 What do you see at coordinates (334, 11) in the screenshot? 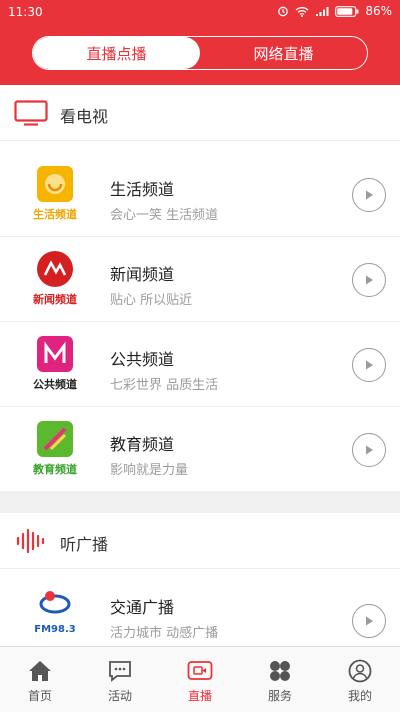
I see `status-icons: 86%` at bounding box center [334, 11].